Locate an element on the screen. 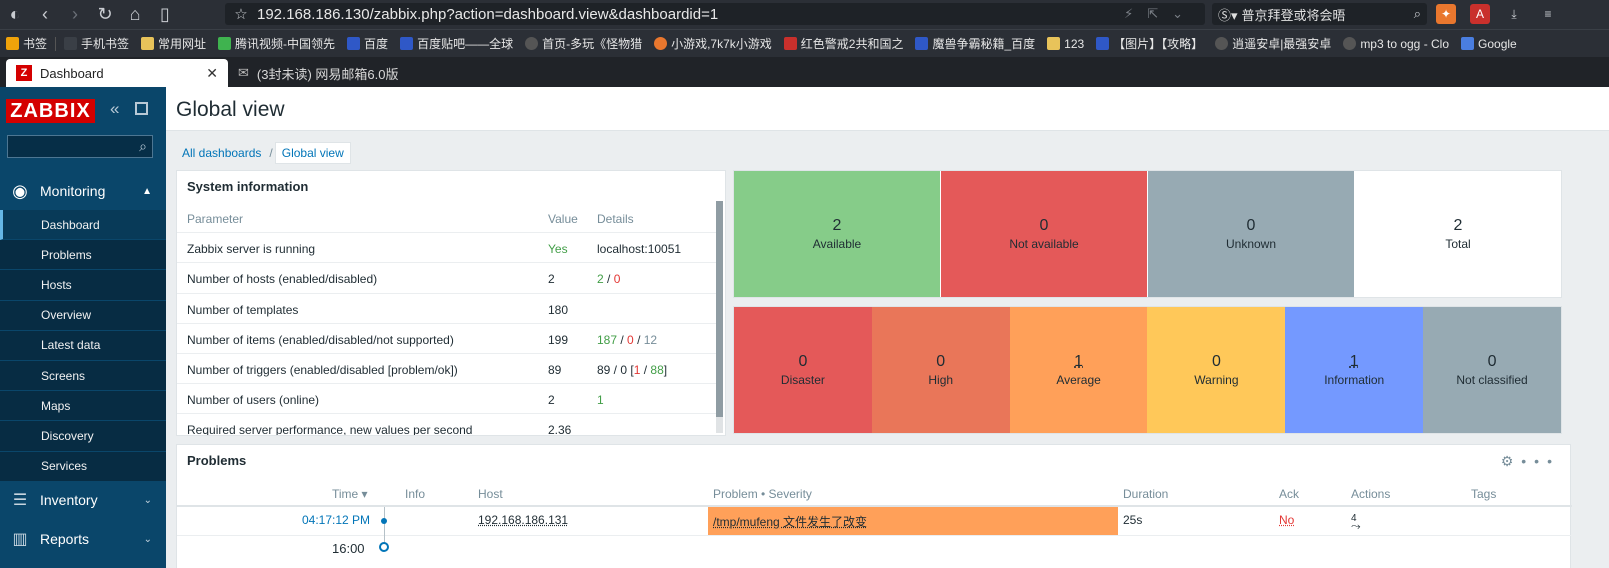 The image size is (1609, 568). breadcrumb-current: Global view is located at coordinates (312, 153).